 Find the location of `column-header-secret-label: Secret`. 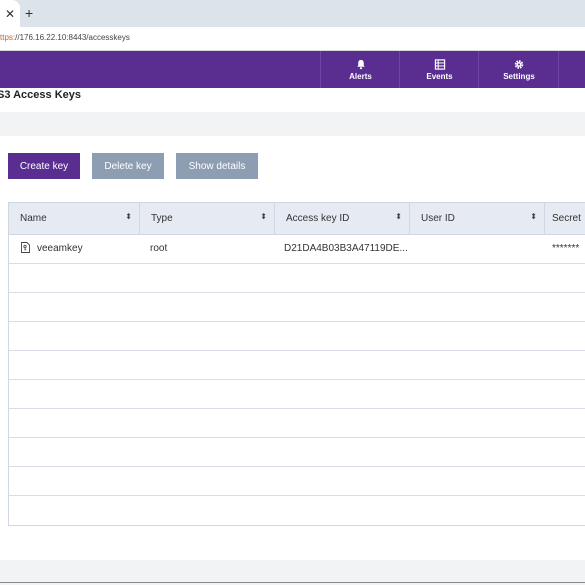

column-header-secret-label: Secret is located at coordinates (566, 218).